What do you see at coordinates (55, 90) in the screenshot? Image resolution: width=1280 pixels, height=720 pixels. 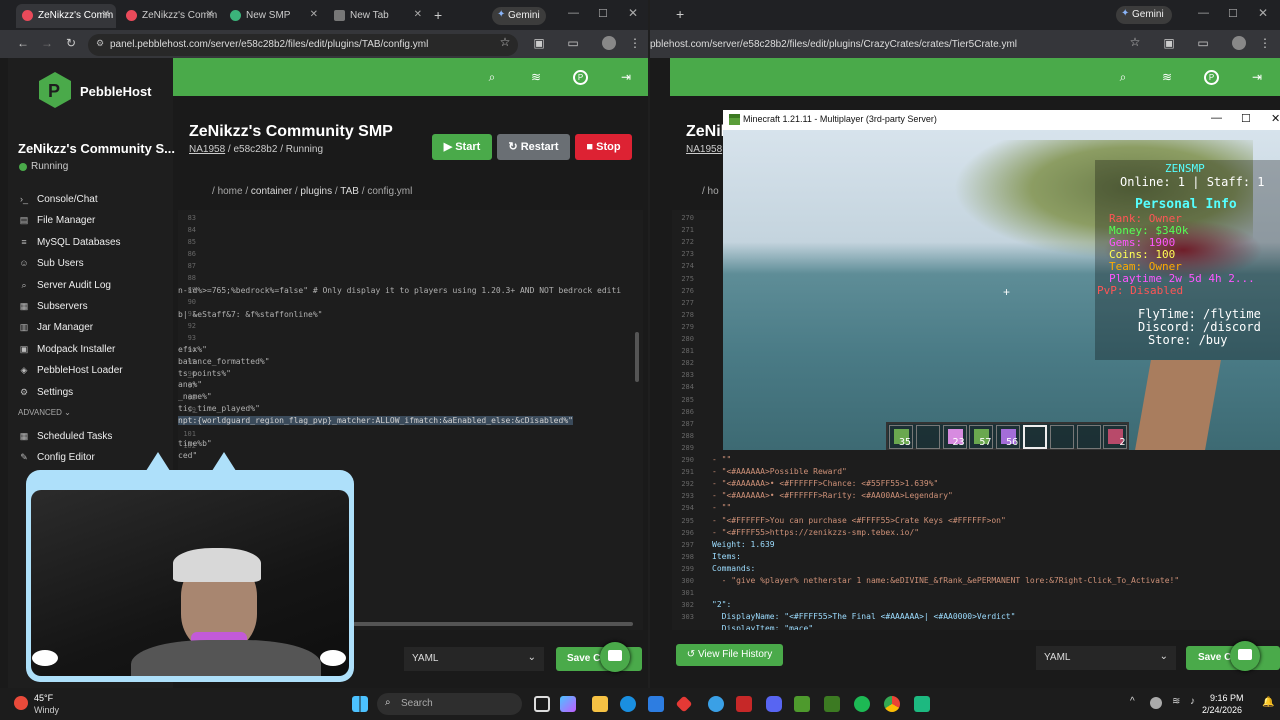 I see `pebblehost-logo: P` at bounding box center [55, 90].